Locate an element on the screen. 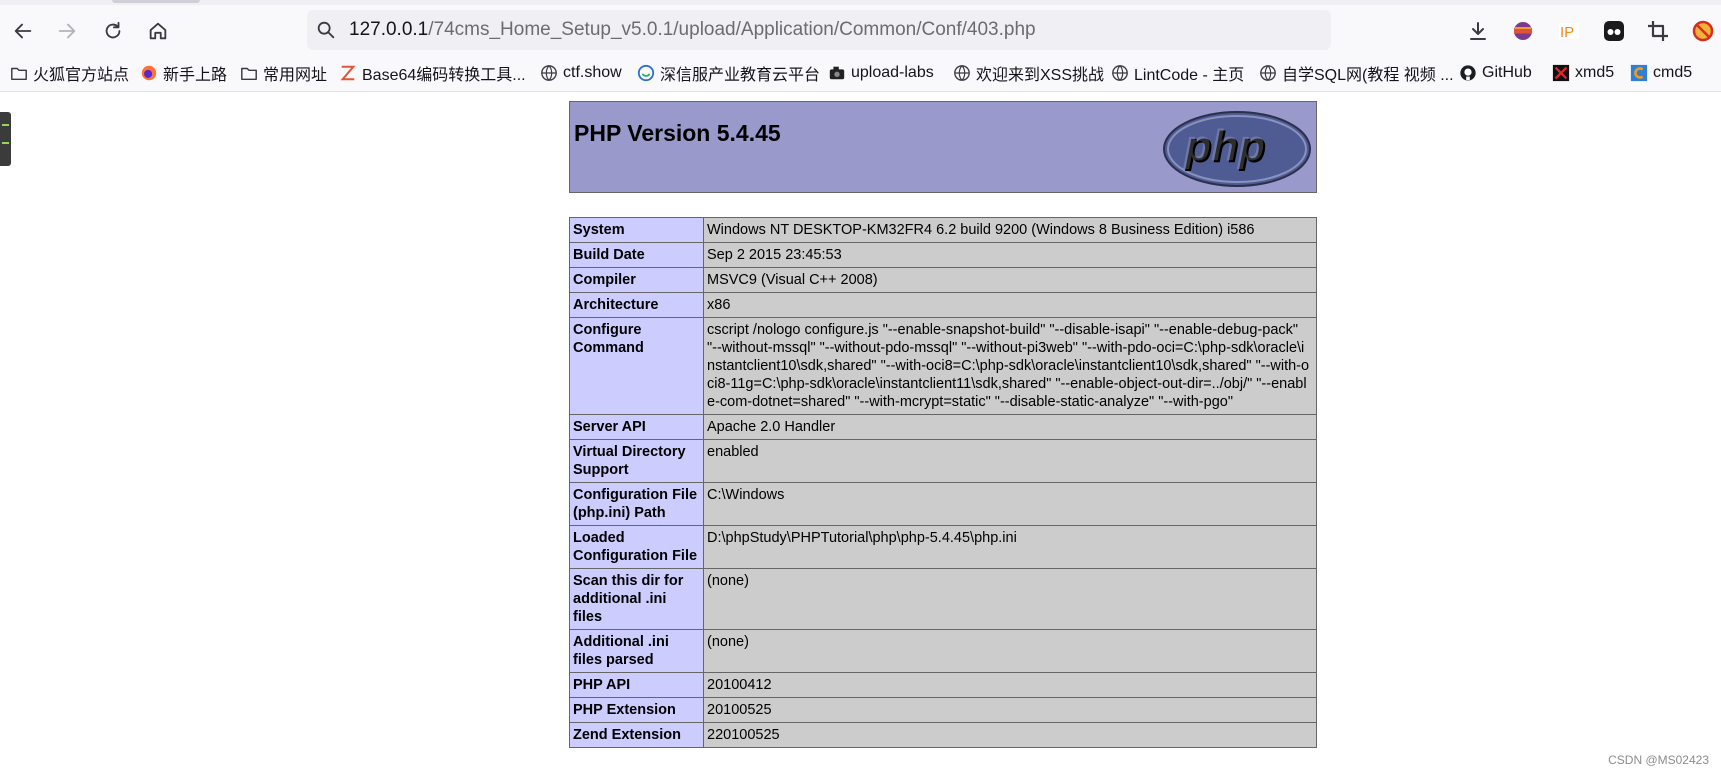 Image resolution: width=1721 pixels, height=775 pixels. extension-block-button is located at coordinates (1703, 31).